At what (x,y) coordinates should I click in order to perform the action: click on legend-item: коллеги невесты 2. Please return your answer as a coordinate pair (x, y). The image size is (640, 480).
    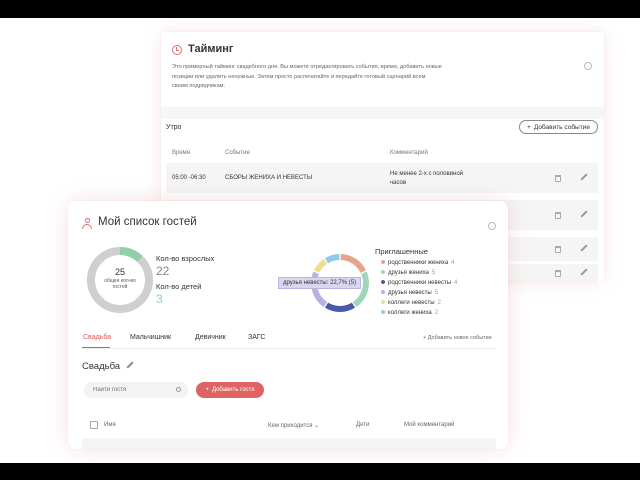
    Looking at the image, I should click on (411, 304).